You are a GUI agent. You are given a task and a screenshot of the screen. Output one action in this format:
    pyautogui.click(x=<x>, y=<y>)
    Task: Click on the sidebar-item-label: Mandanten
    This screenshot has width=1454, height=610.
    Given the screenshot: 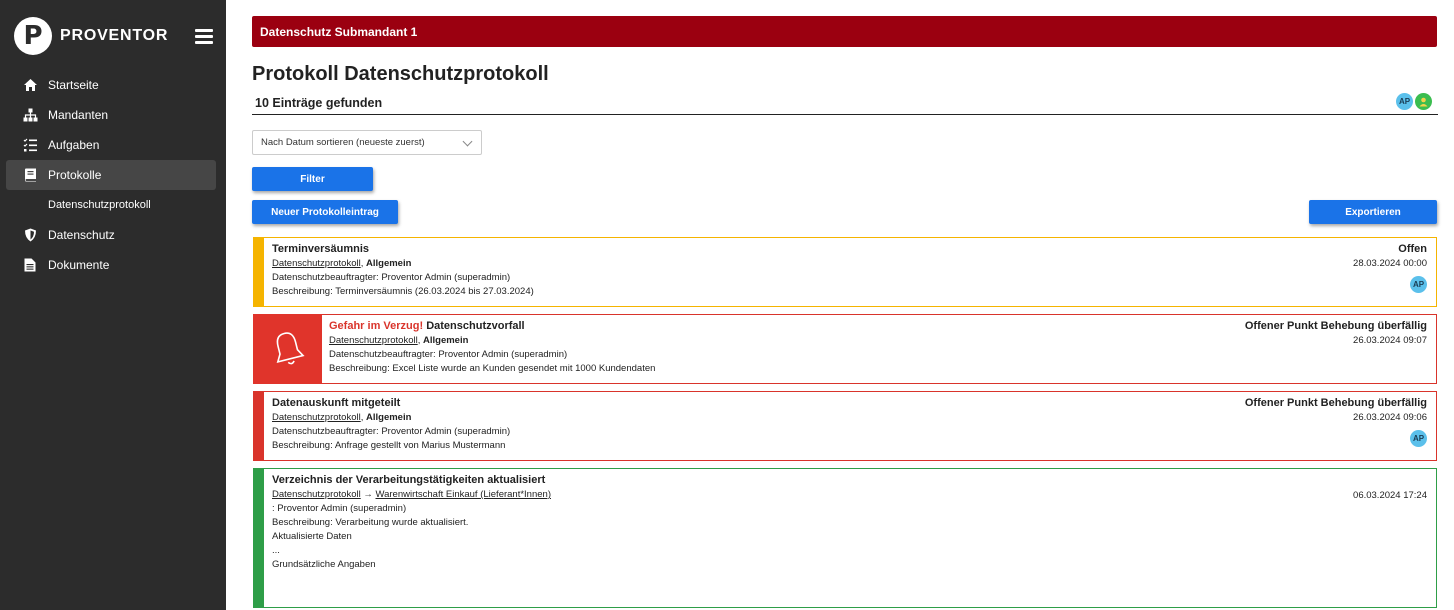 What is the action you would take?
    pyautogui.click(x=78, y=115)
    